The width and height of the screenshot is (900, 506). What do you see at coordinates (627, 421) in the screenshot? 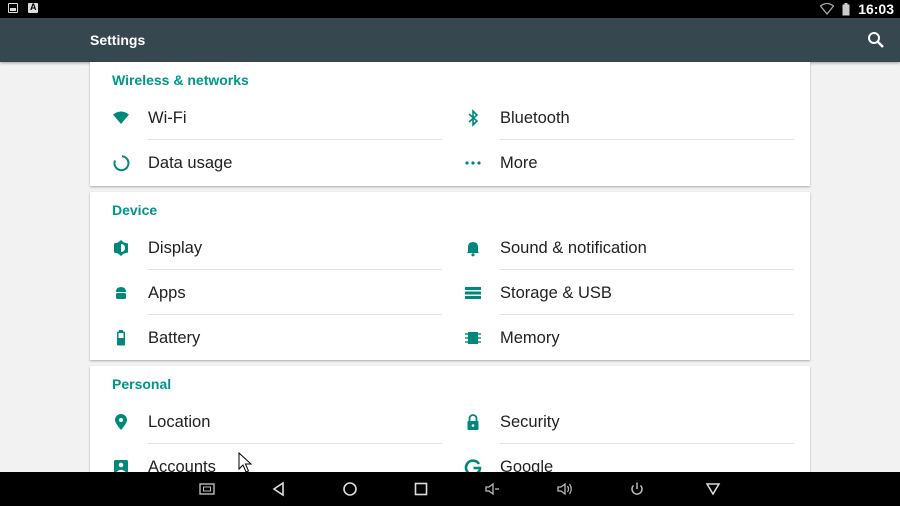
I see `settings-item-security: Security` at bounding box center [627, 421].